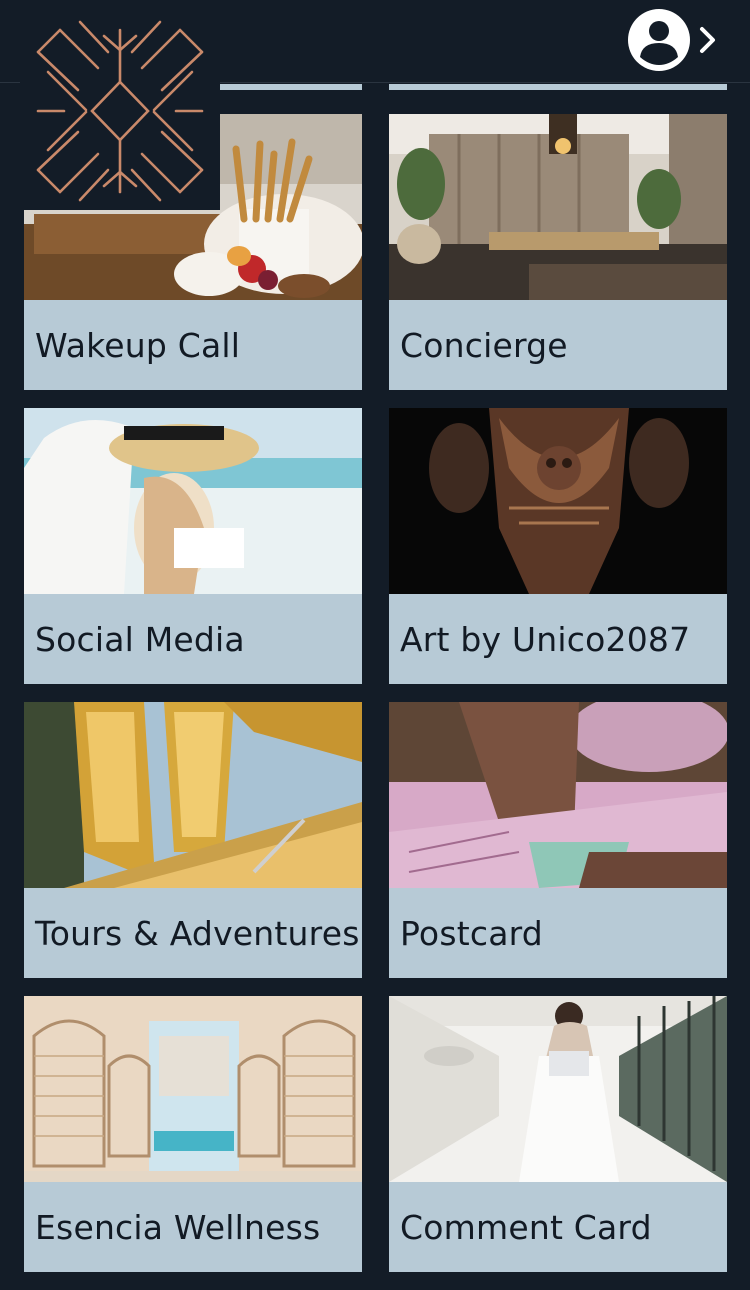 Image resolution: width=750 pixels, height=1290 pixels. I want to click on tile-esencia-wellness: Esencia Wellness, so click(193, 1134).